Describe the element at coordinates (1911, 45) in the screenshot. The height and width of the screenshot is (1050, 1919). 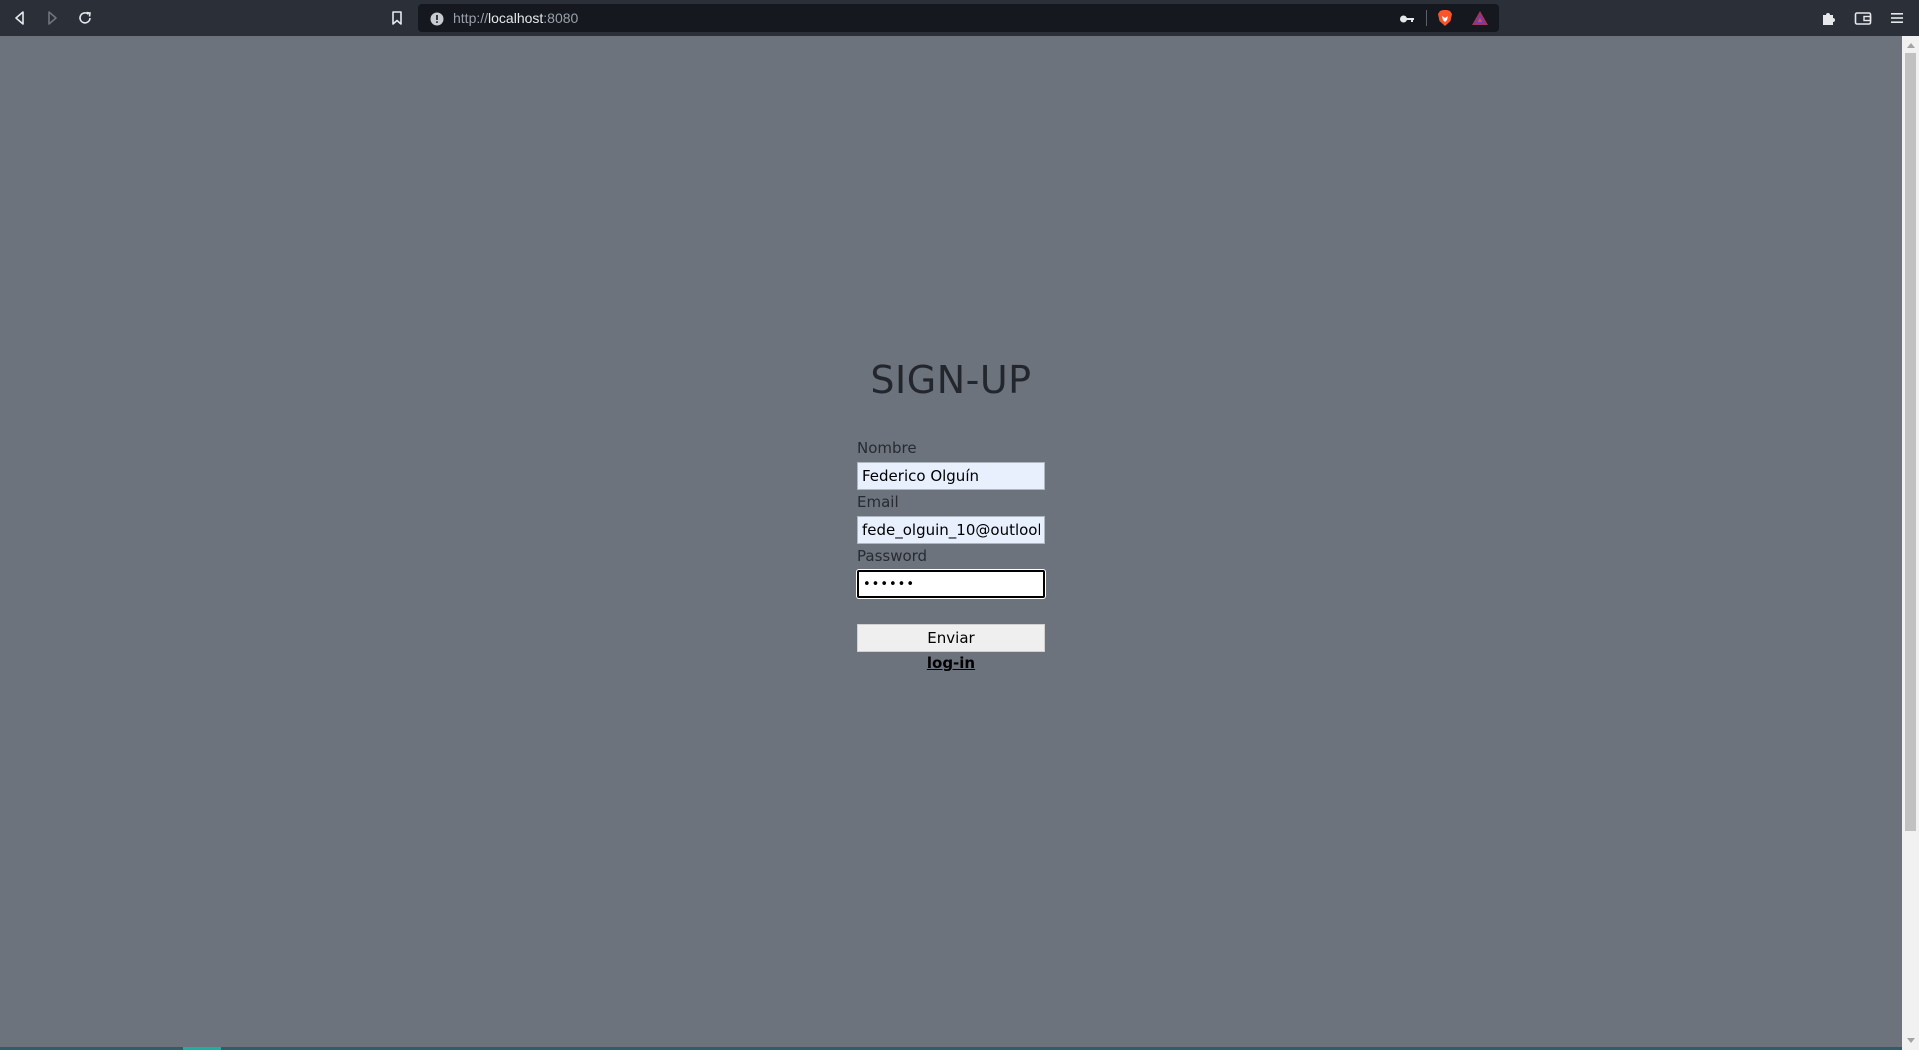
I see `scroll-up-arrow-icon` at that location.